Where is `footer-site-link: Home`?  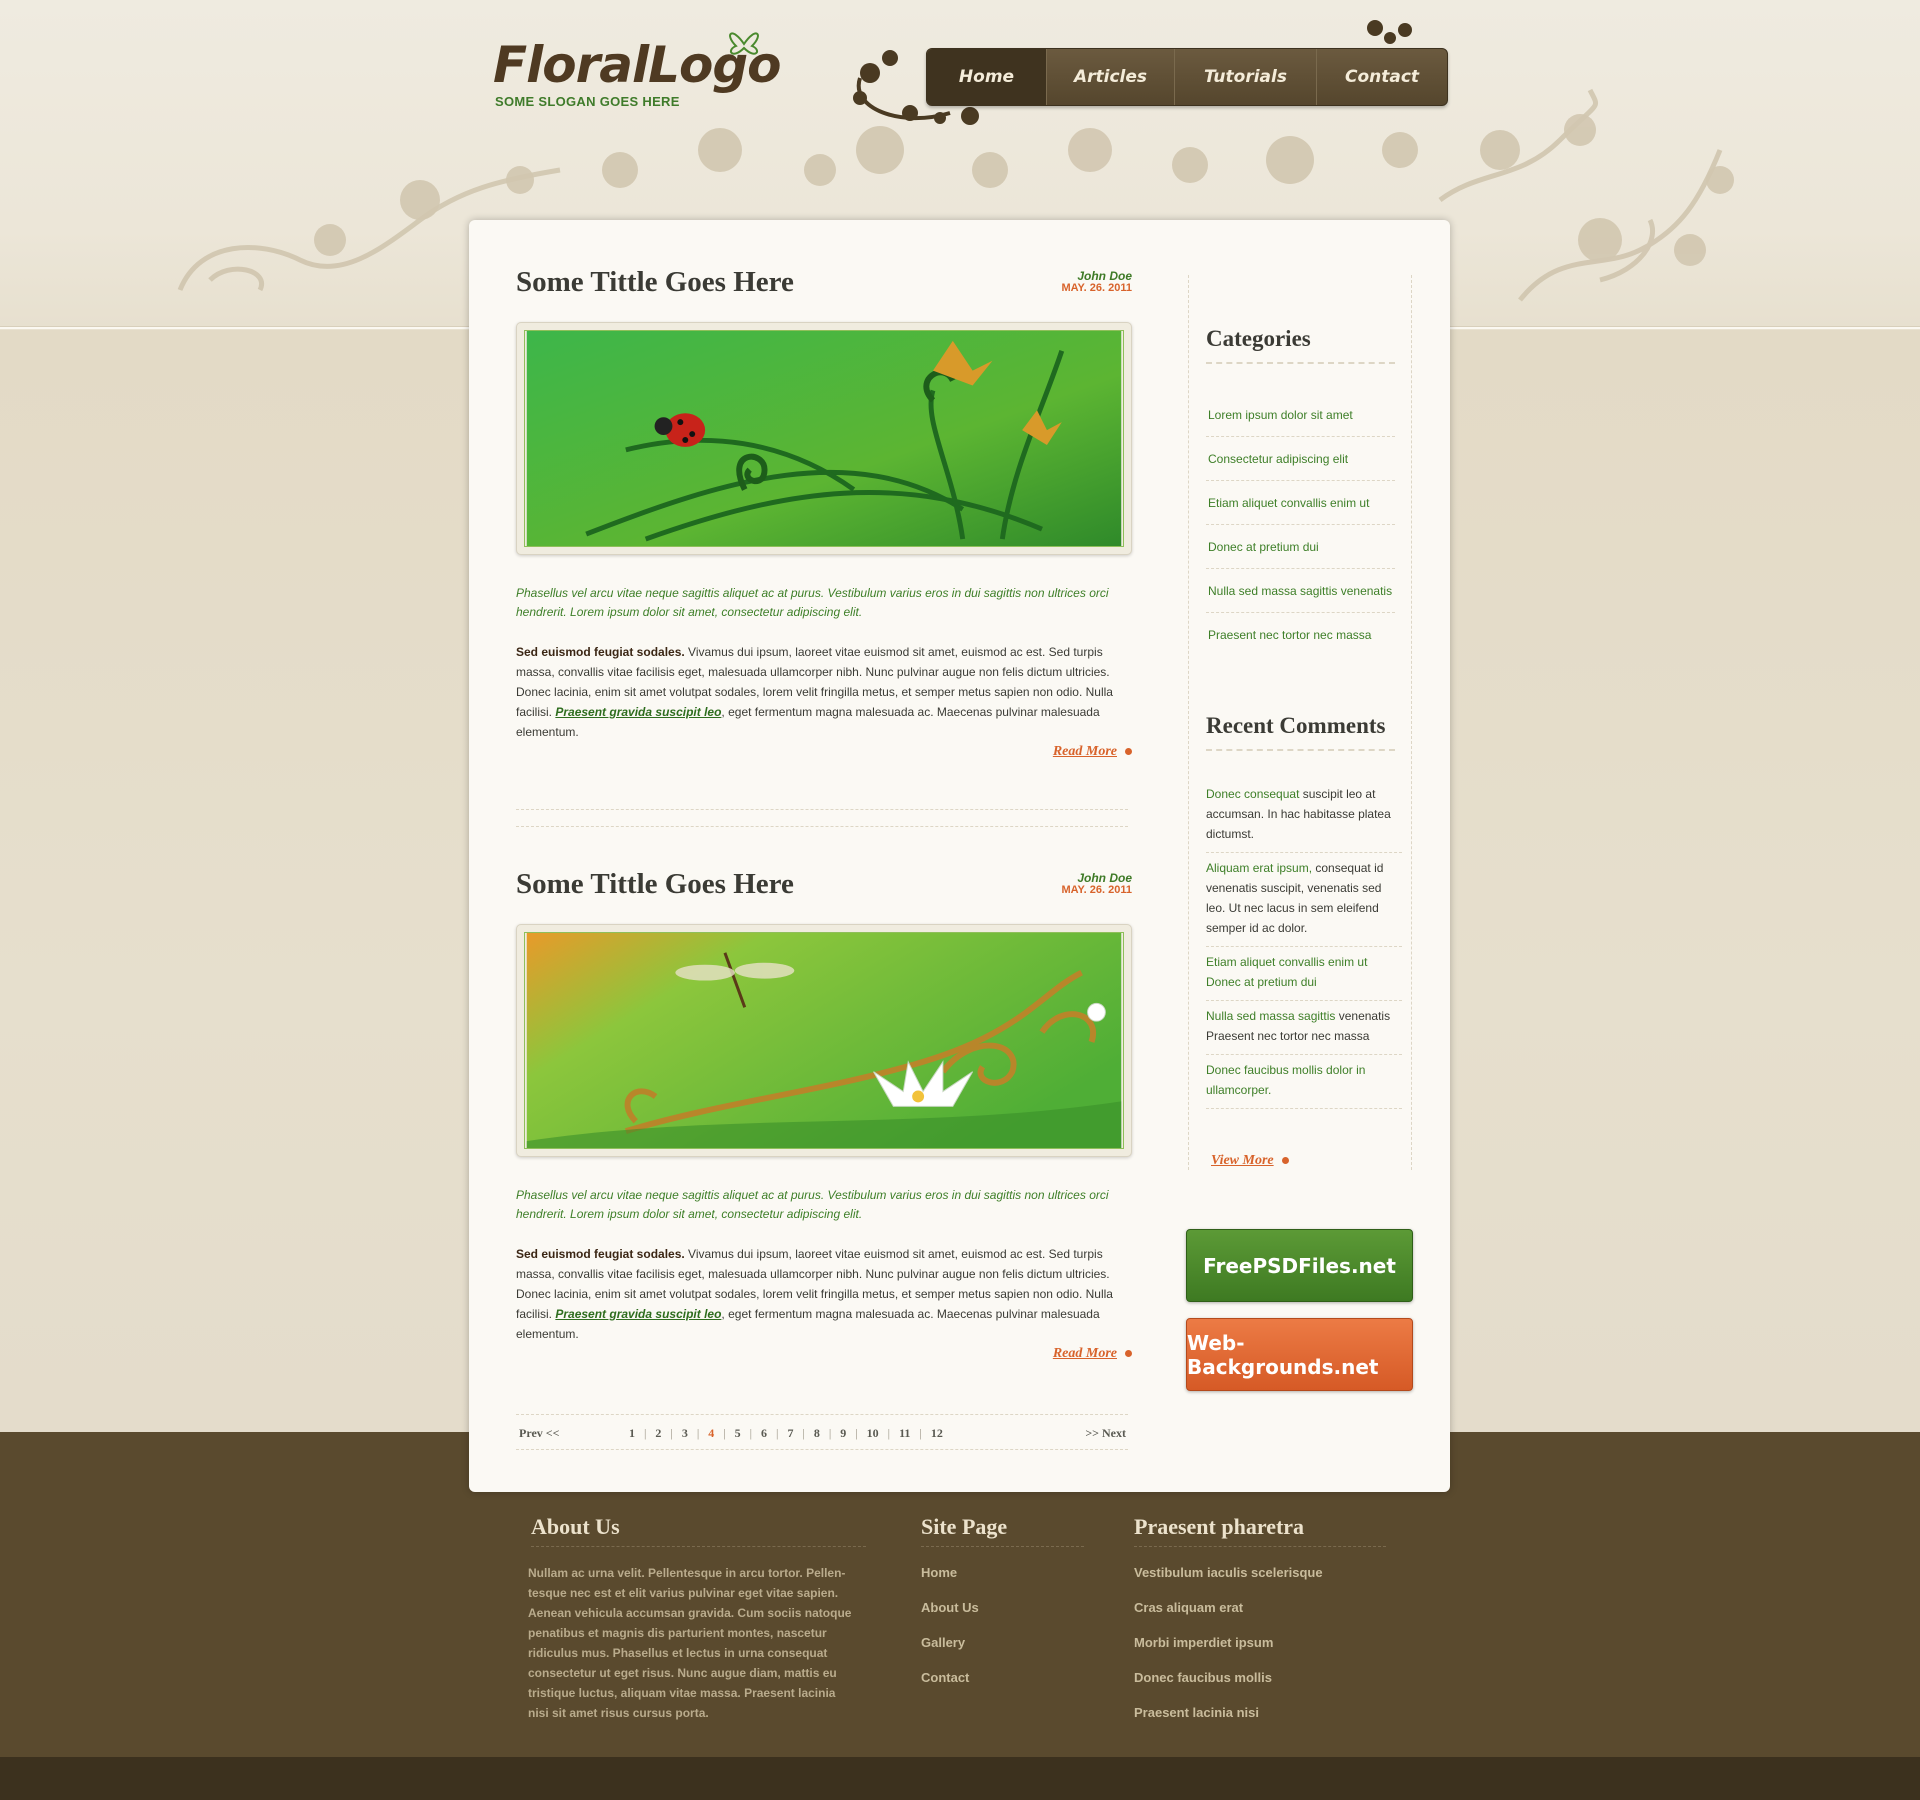
footer-site-link: Home is located at coordinates (950, 1580).